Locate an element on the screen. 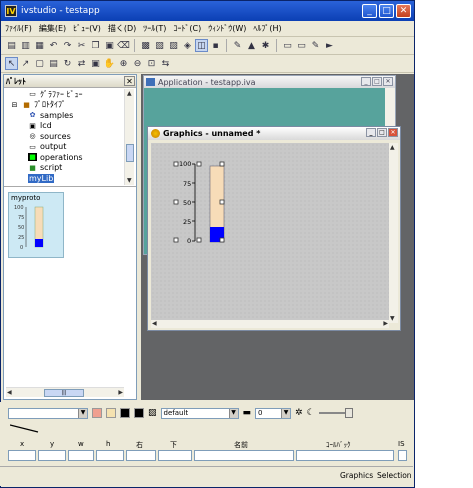 This screenshot has height=488, width=473. w-field is located at coordinates (81, 455).